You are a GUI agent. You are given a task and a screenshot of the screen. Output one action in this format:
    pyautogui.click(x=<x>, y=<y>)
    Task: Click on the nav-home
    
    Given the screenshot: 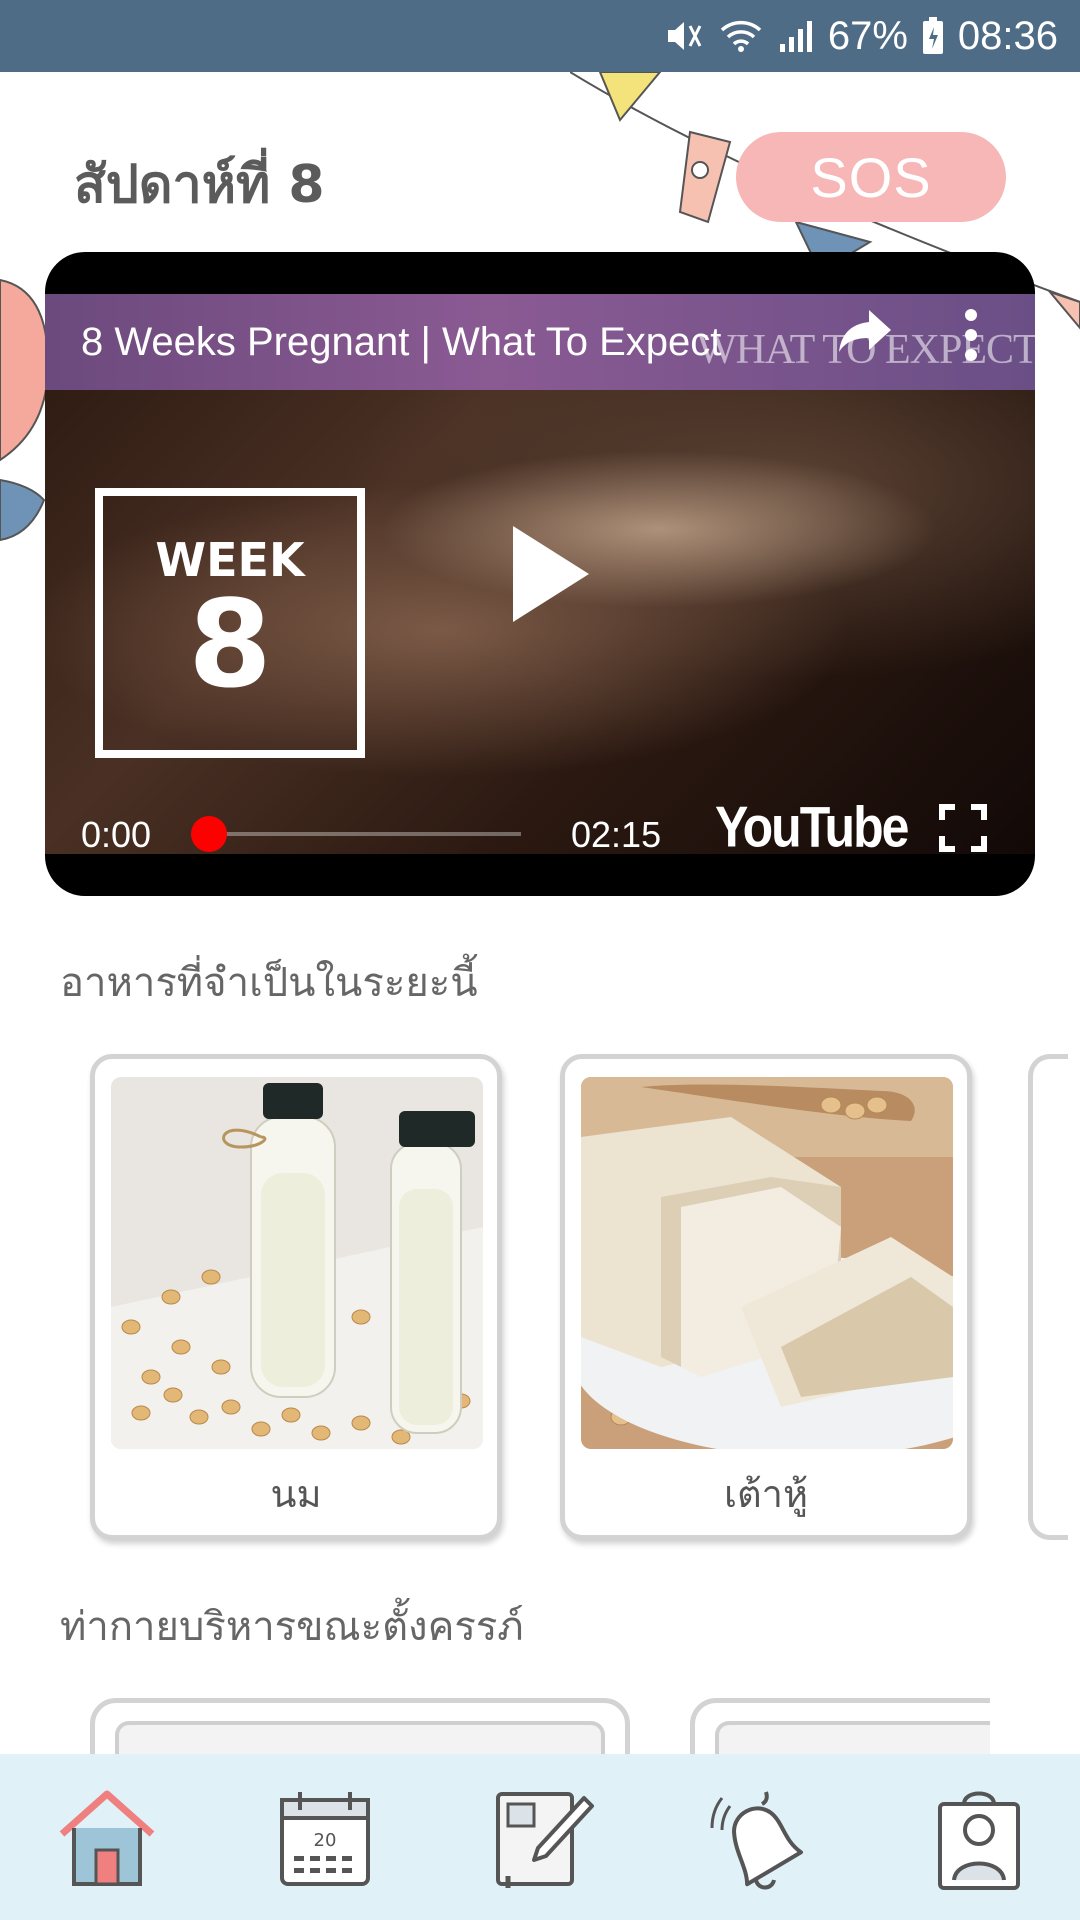 What is the action you would take?
    pyautogui.click(x=107, y=1839)
    